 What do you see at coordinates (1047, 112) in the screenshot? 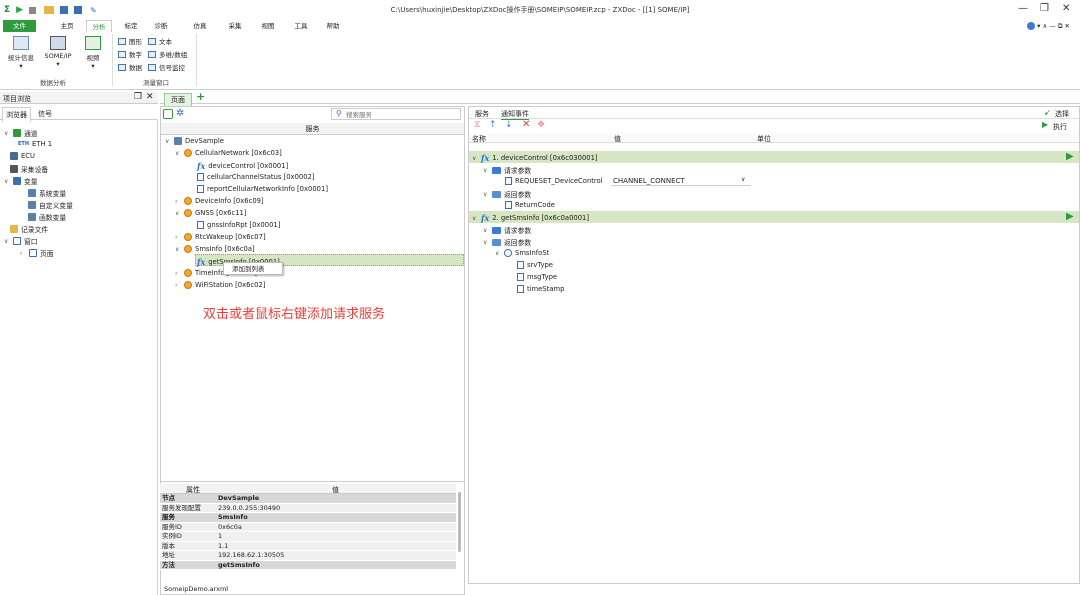
I see `select-icon: ➹` at bounding box center [1047, 112].